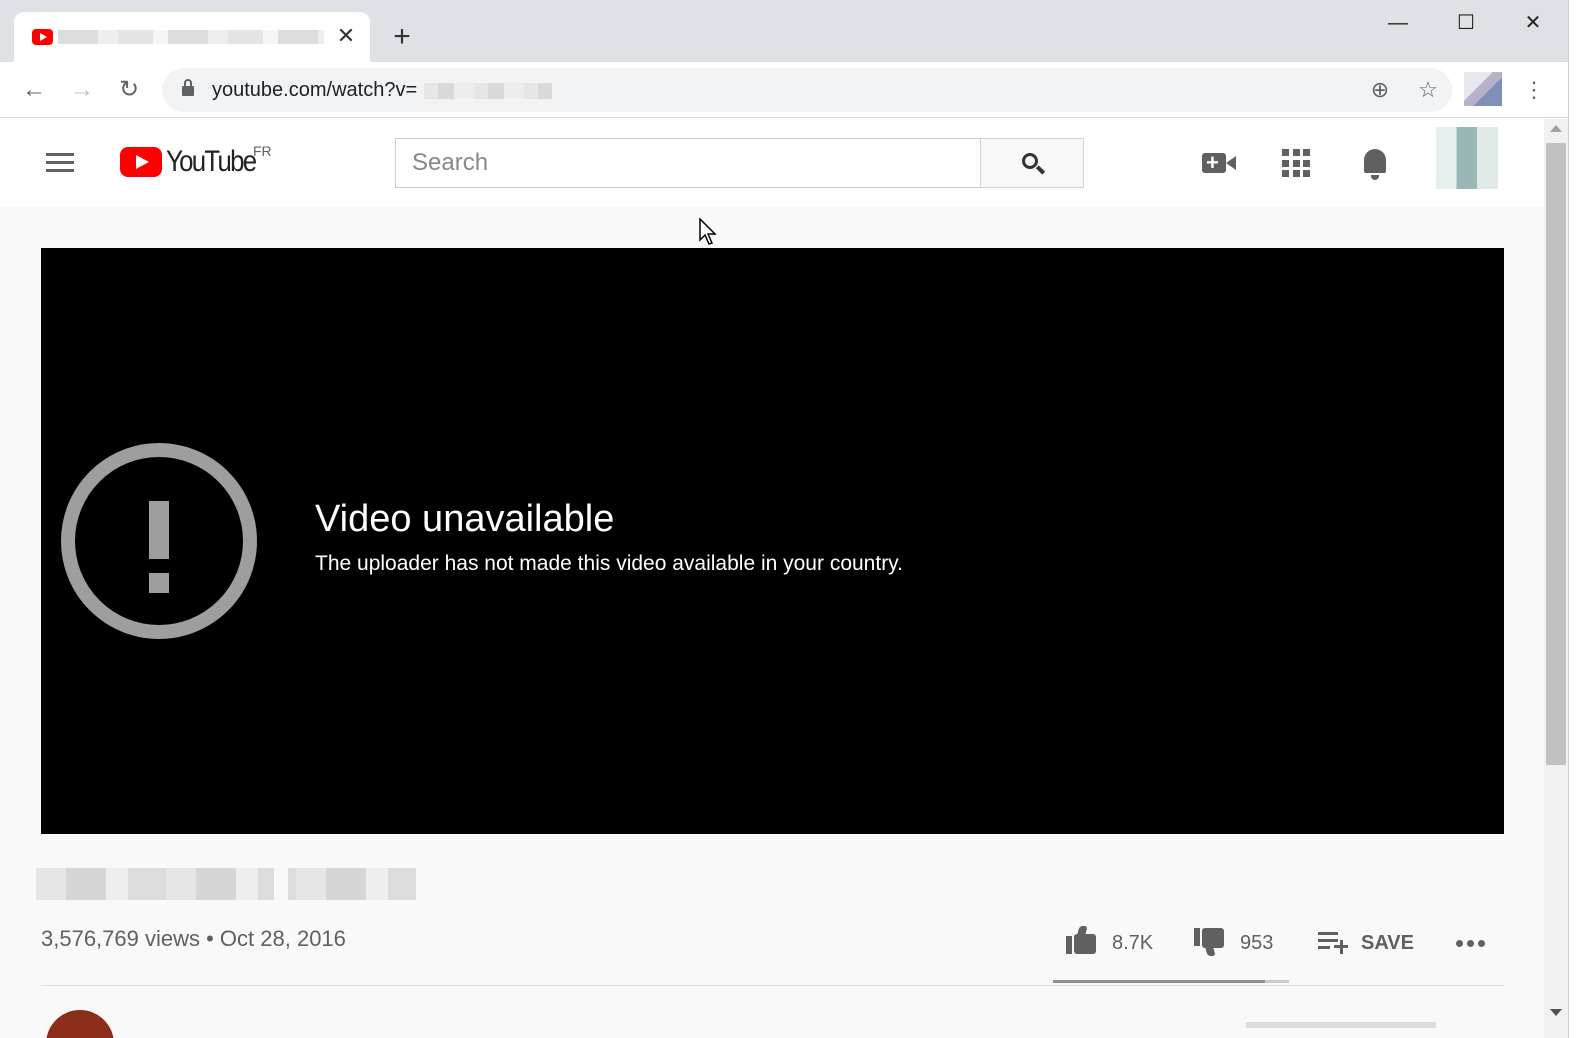 The image size is (1588, 1038). I want to click on more-actions-button, so click(1474, 942).